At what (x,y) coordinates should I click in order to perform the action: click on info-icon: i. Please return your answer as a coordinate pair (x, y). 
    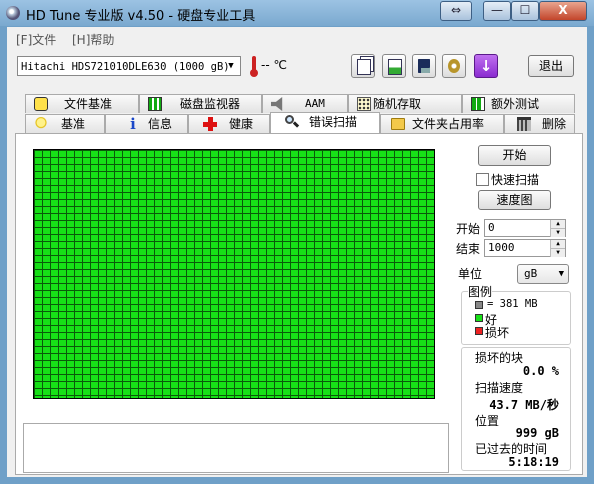
    Looking at the image, I should click on (133, 124).